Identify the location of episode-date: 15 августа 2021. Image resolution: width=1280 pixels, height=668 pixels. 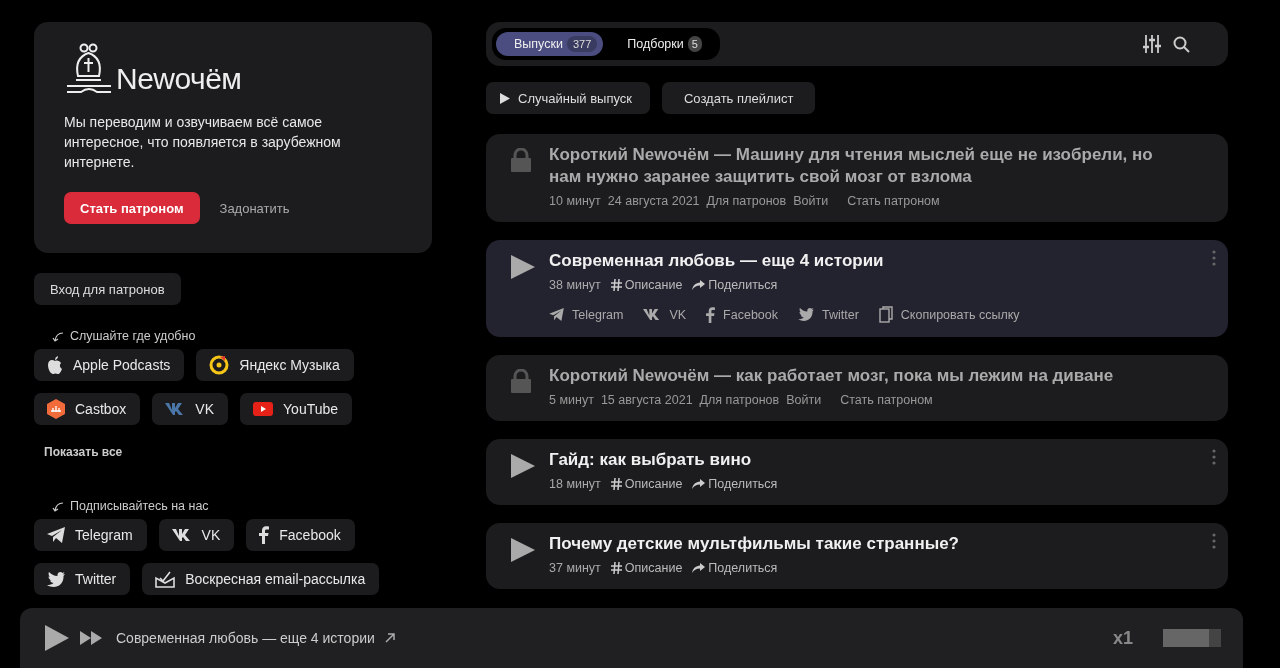
(646, 400).